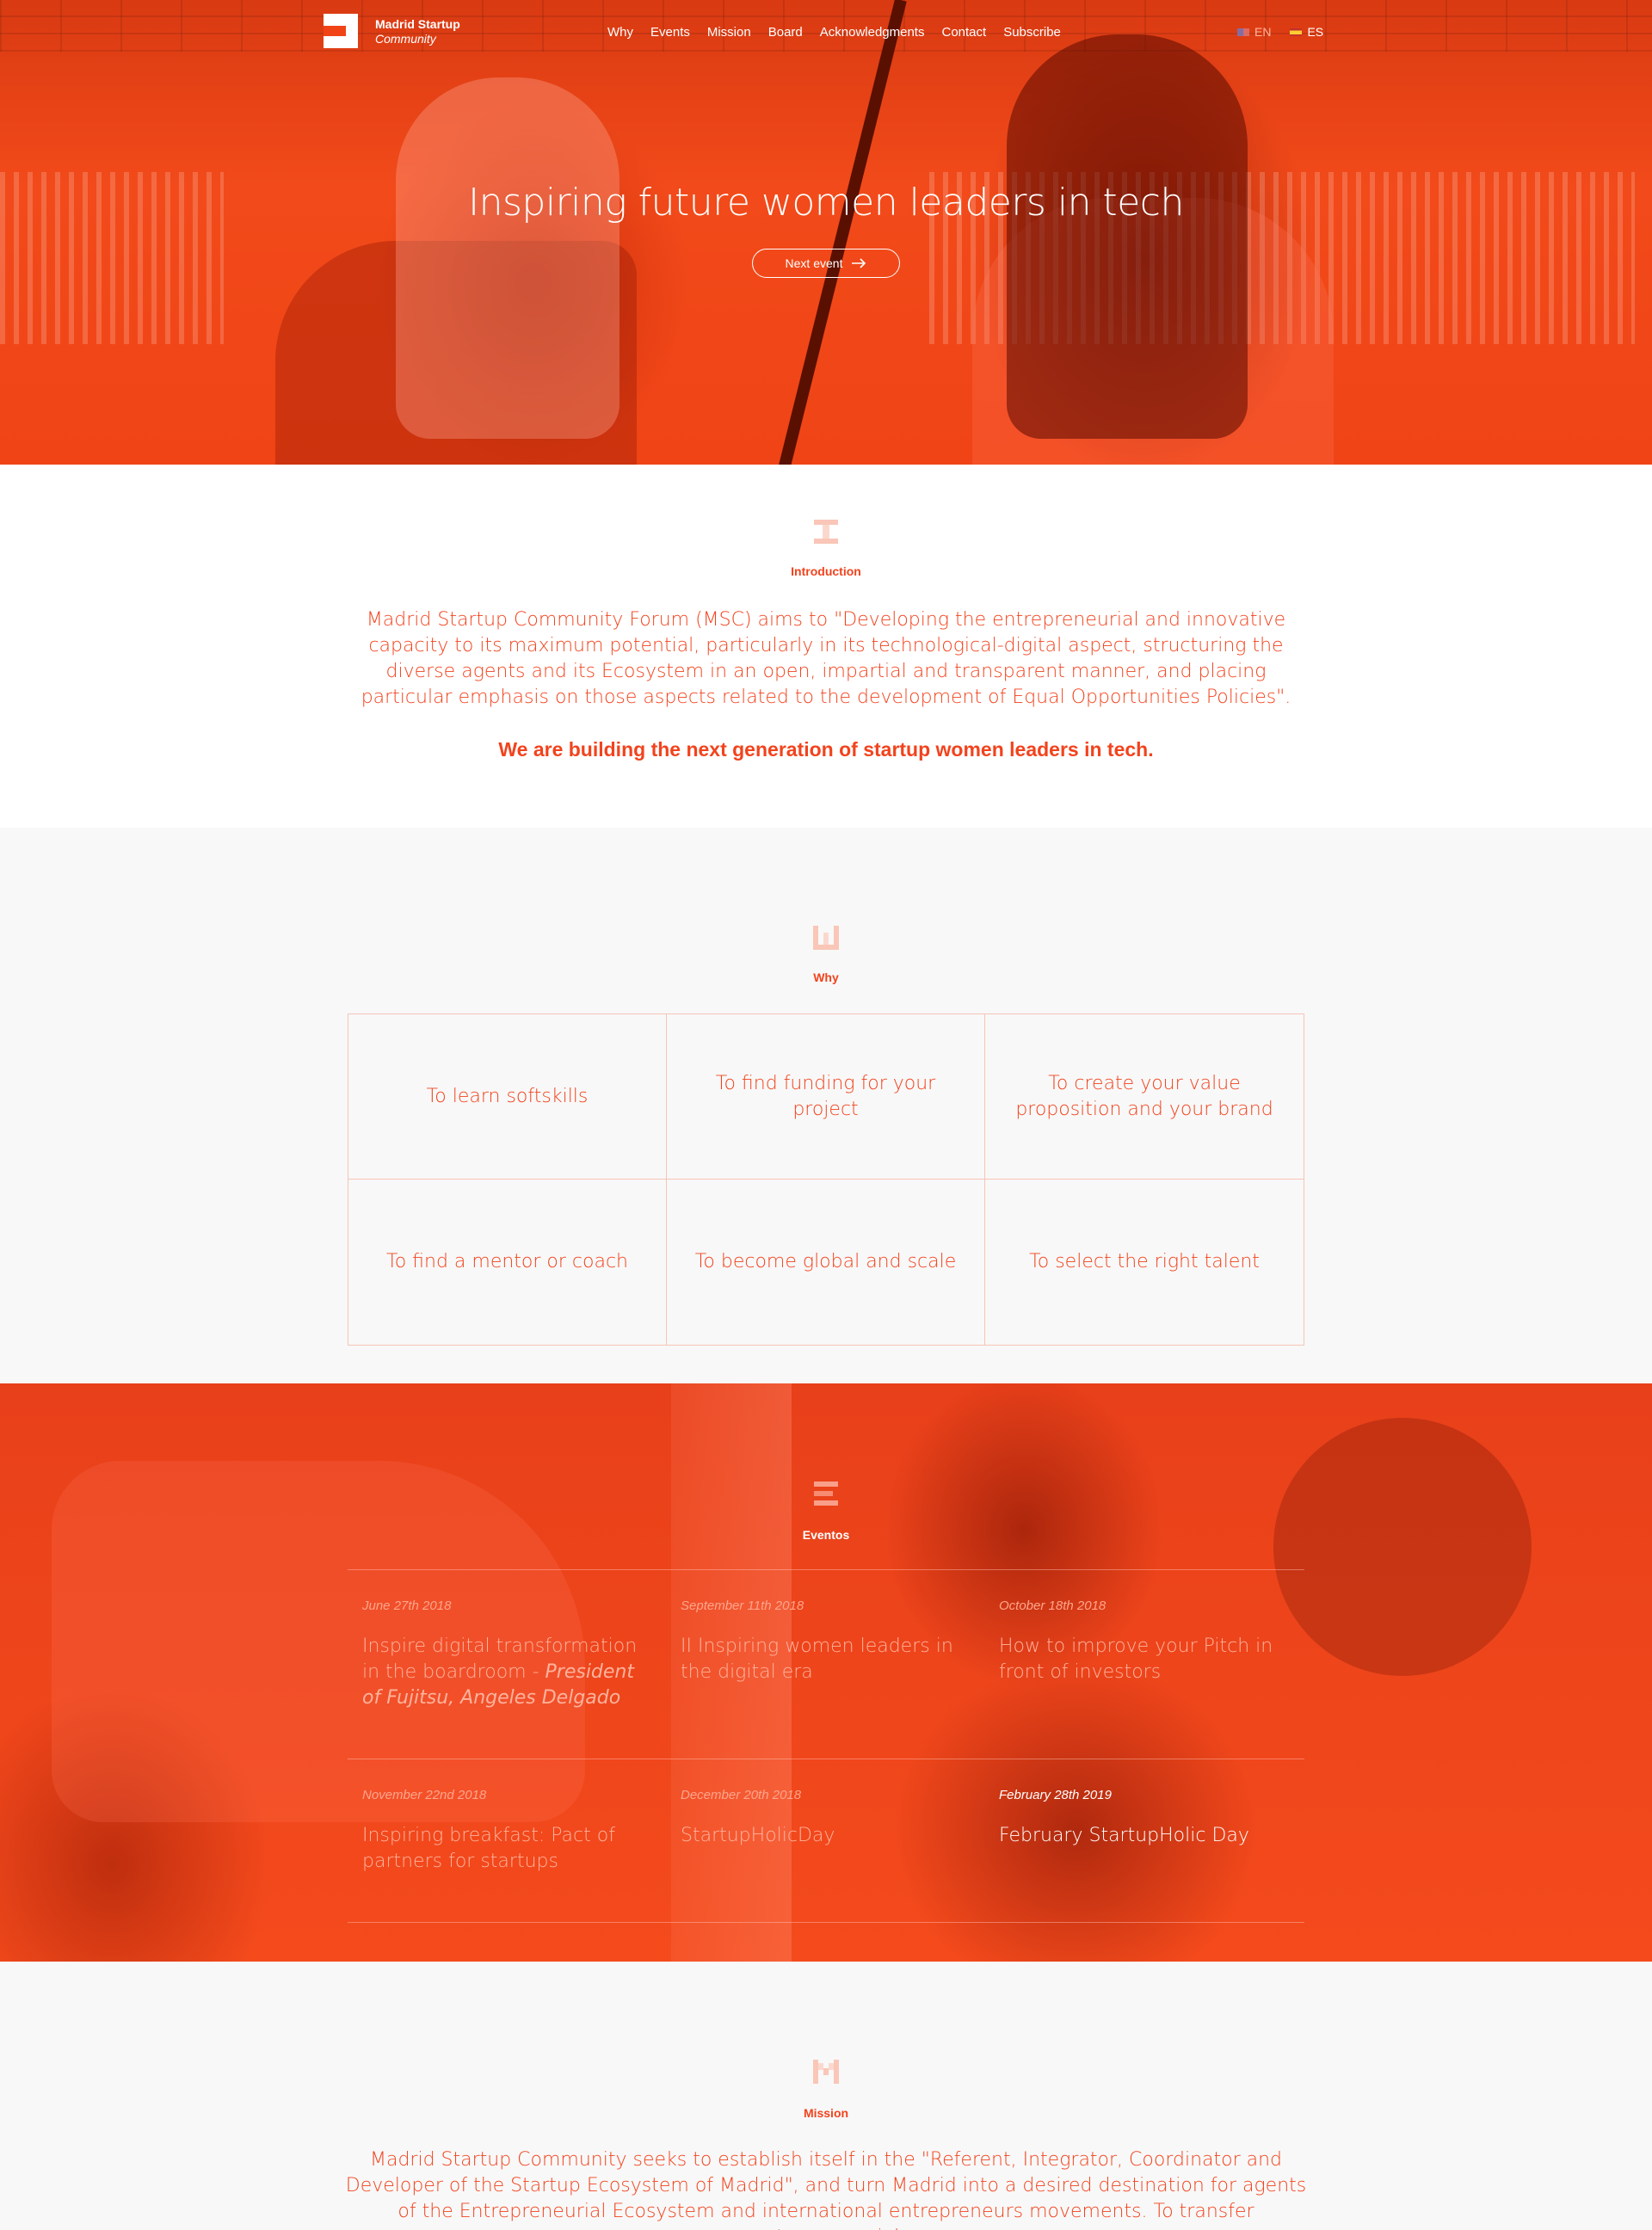  Describe the element at coordinates (508, 1262) in the screenshot. I see `why-item: To find a mentor or coach` at that location.